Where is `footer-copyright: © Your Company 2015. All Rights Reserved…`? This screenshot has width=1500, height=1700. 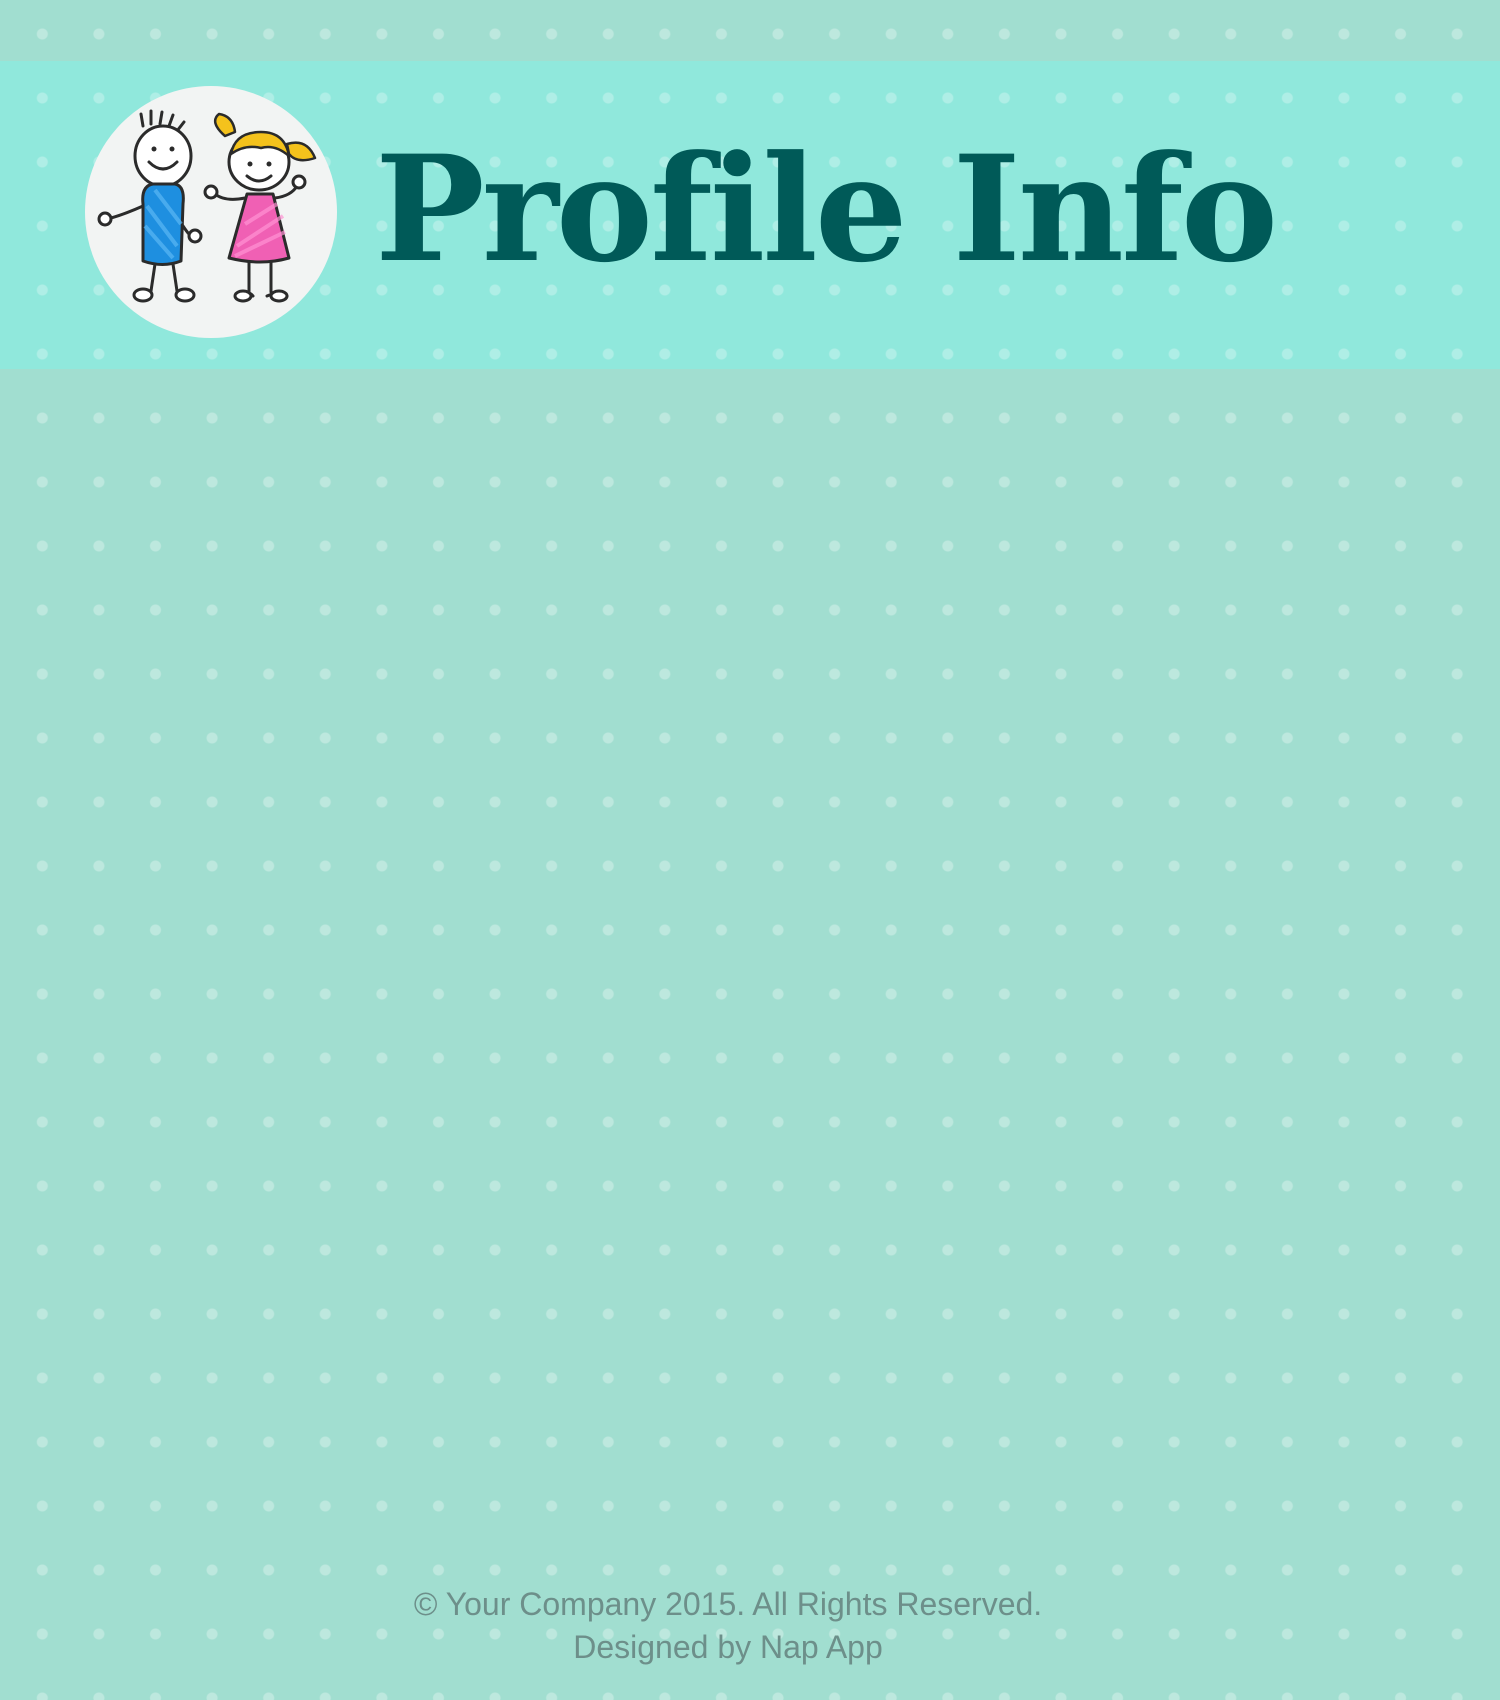 footer-copyright: © Your Company 2015. All Rights Reserved… is located at coordinates (728, 1604).